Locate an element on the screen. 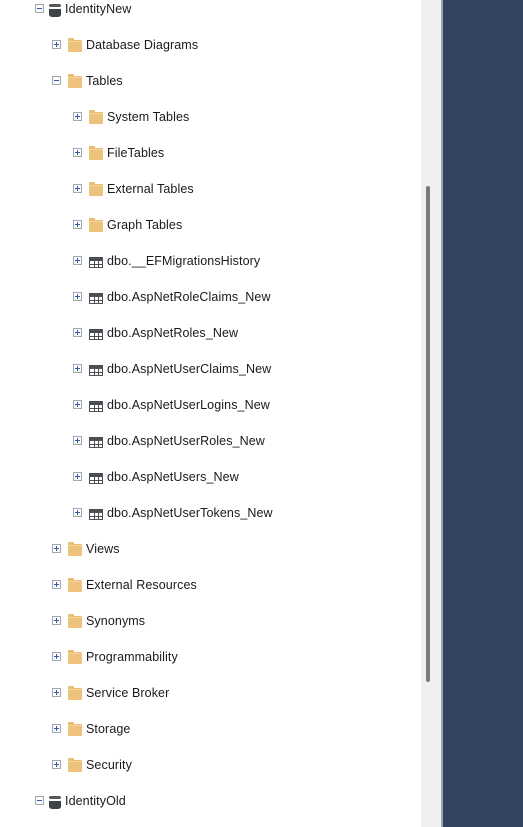 The width and height of the screenshot is (523, 827). tree-node-label: dbo.AspNetUserClaims_New is located at coordinates (189, 369).